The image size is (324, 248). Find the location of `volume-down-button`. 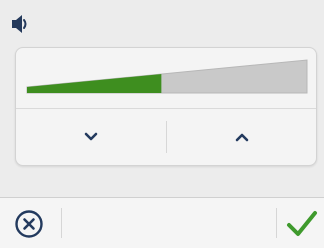

volume-down-button is located at coordinates (91, 137).